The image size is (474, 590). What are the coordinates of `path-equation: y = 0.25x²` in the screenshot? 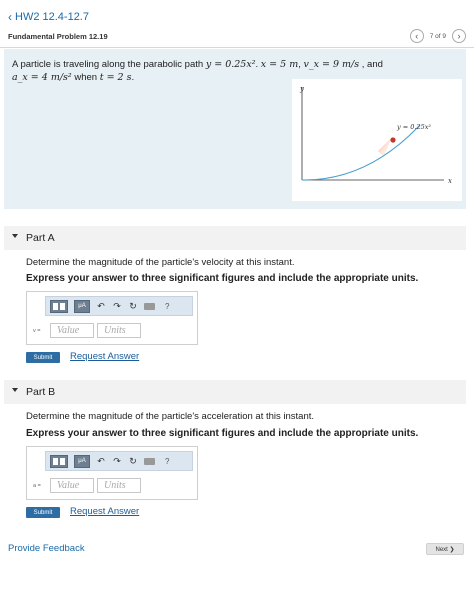 It's located at (230, 64).